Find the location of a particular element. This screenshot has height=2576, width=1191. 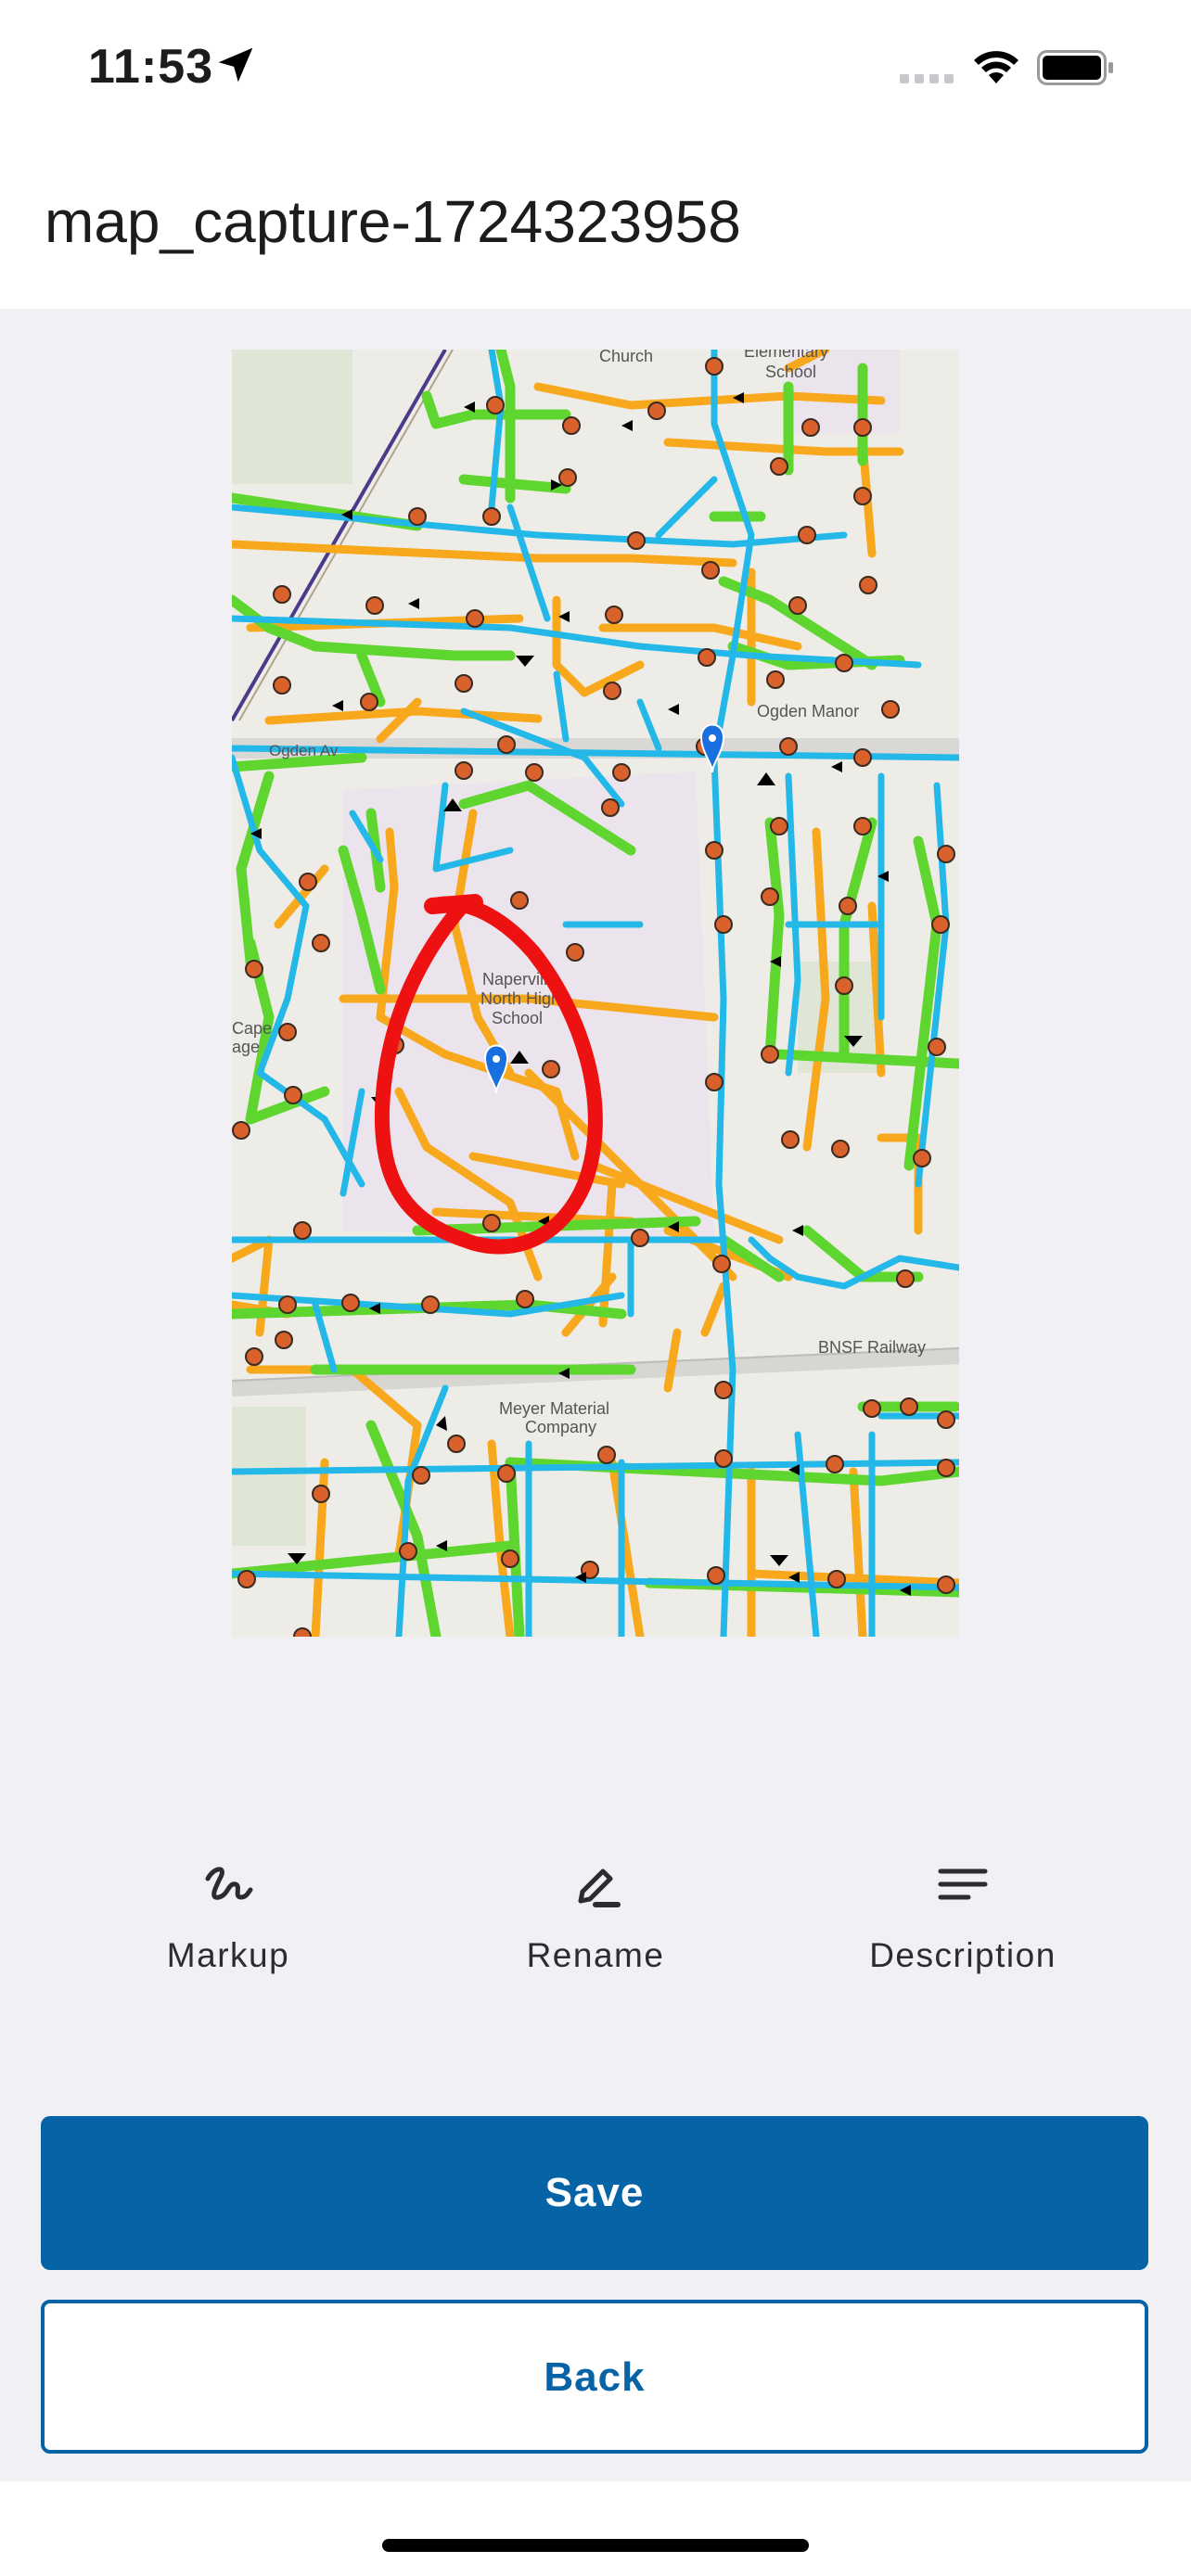

rename-label: Rename is located at coordinates (595, 1955).